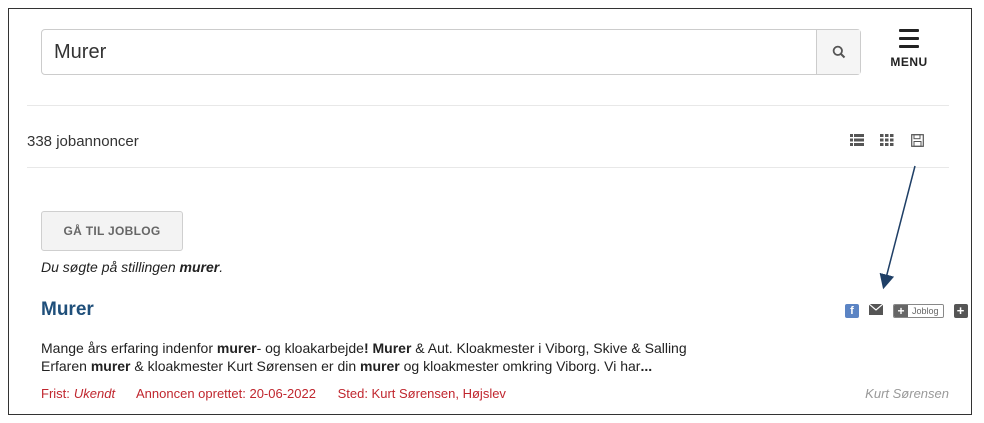 This screenshot has width=984, height=423. Describe the element at coordinates (917, 140) in the screenshot. I see `save-icon` at that location.